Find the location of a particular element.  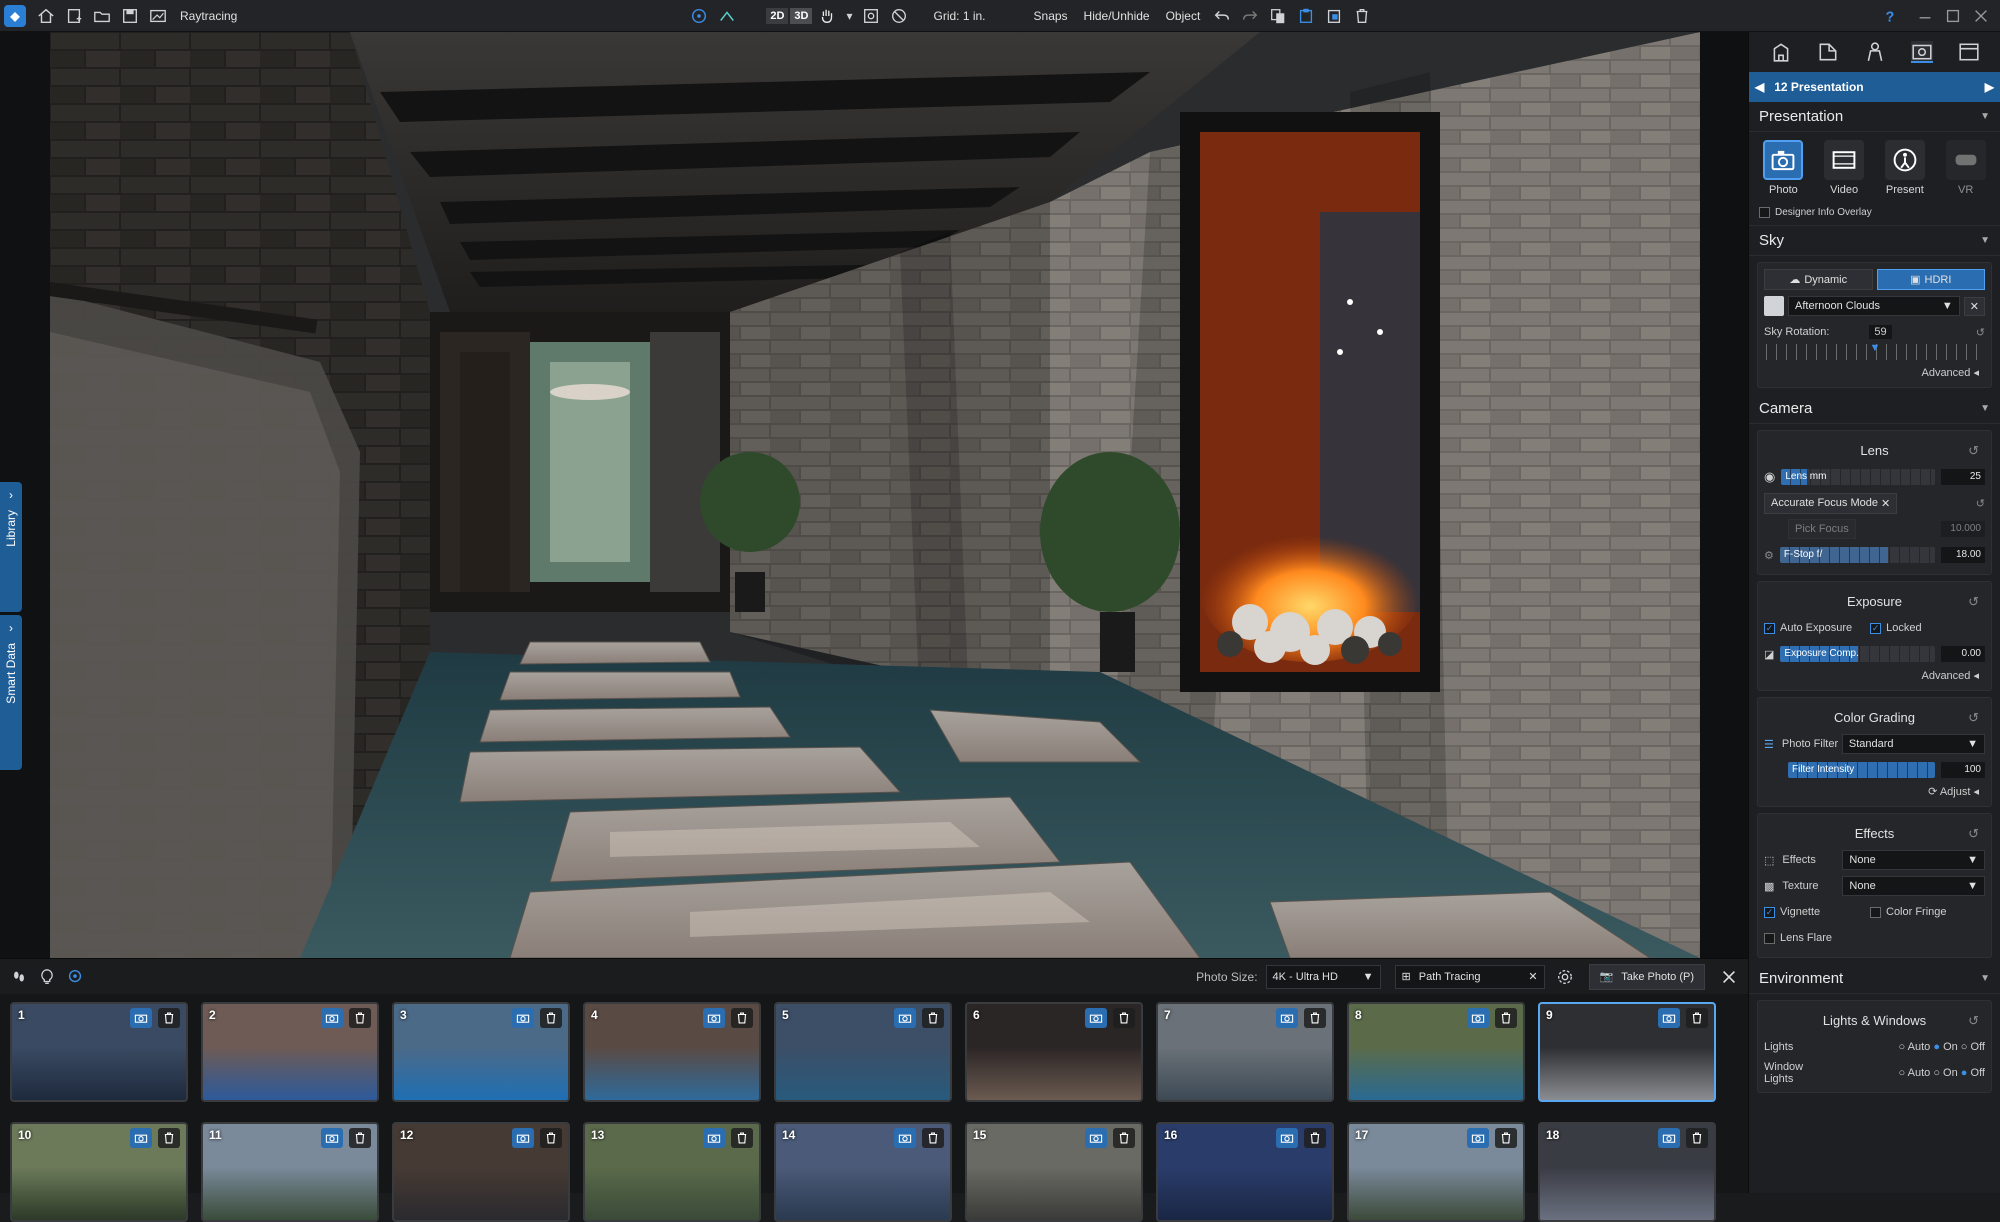

lens-flare-checkbox is located at coordinates (1769, 938).